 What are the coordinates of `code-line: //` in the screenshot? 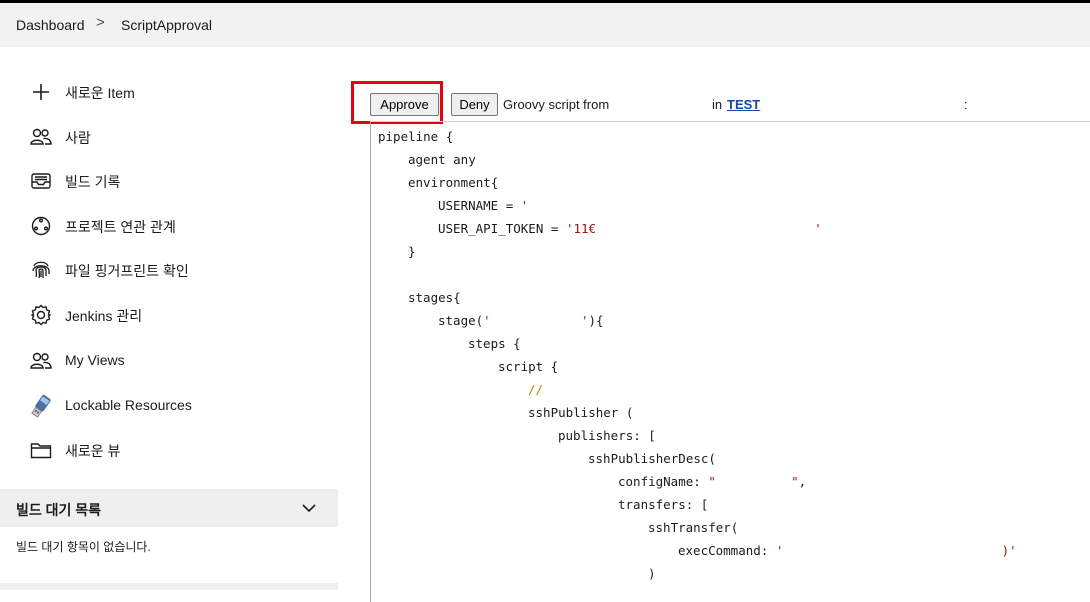 It's located at (535, 389).